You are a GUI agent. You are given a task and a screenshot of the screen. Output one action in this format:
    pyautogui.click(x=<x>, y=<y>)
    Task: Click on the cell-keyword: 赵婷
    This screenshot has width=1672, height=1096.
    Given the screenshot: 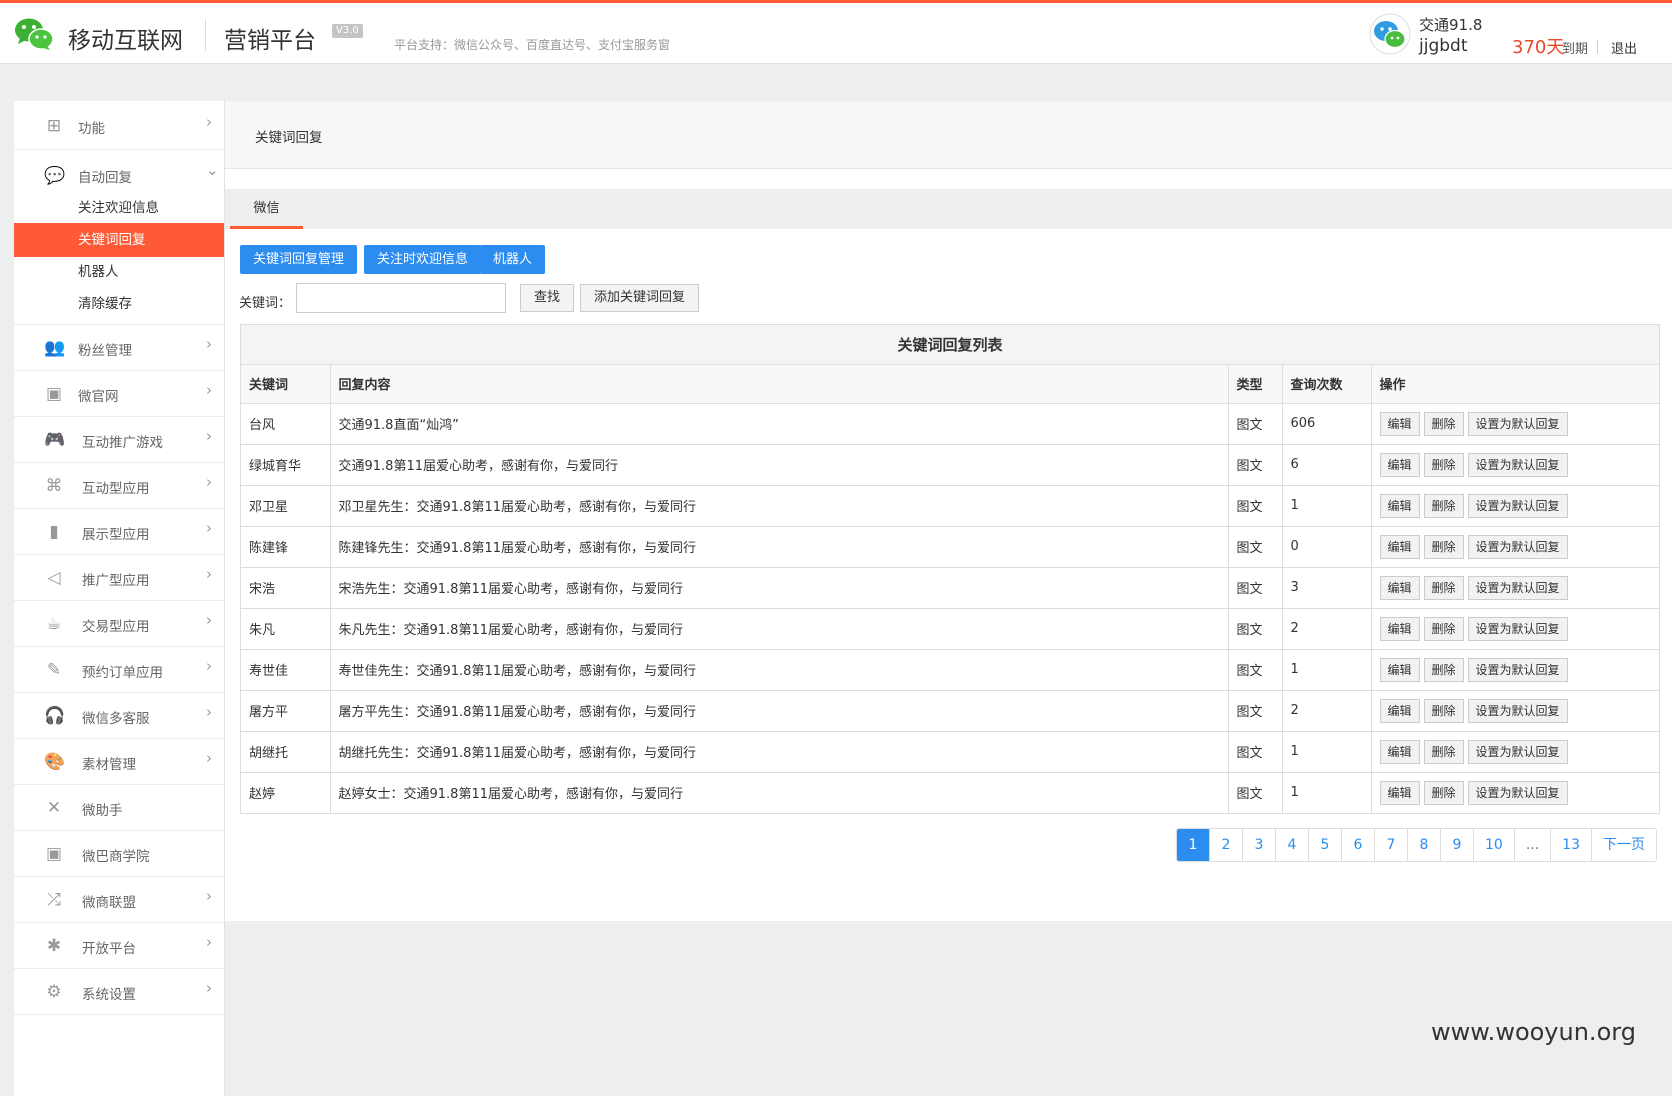 What is the action you would take?
    pyautogui.click(x=286, y=792)
    